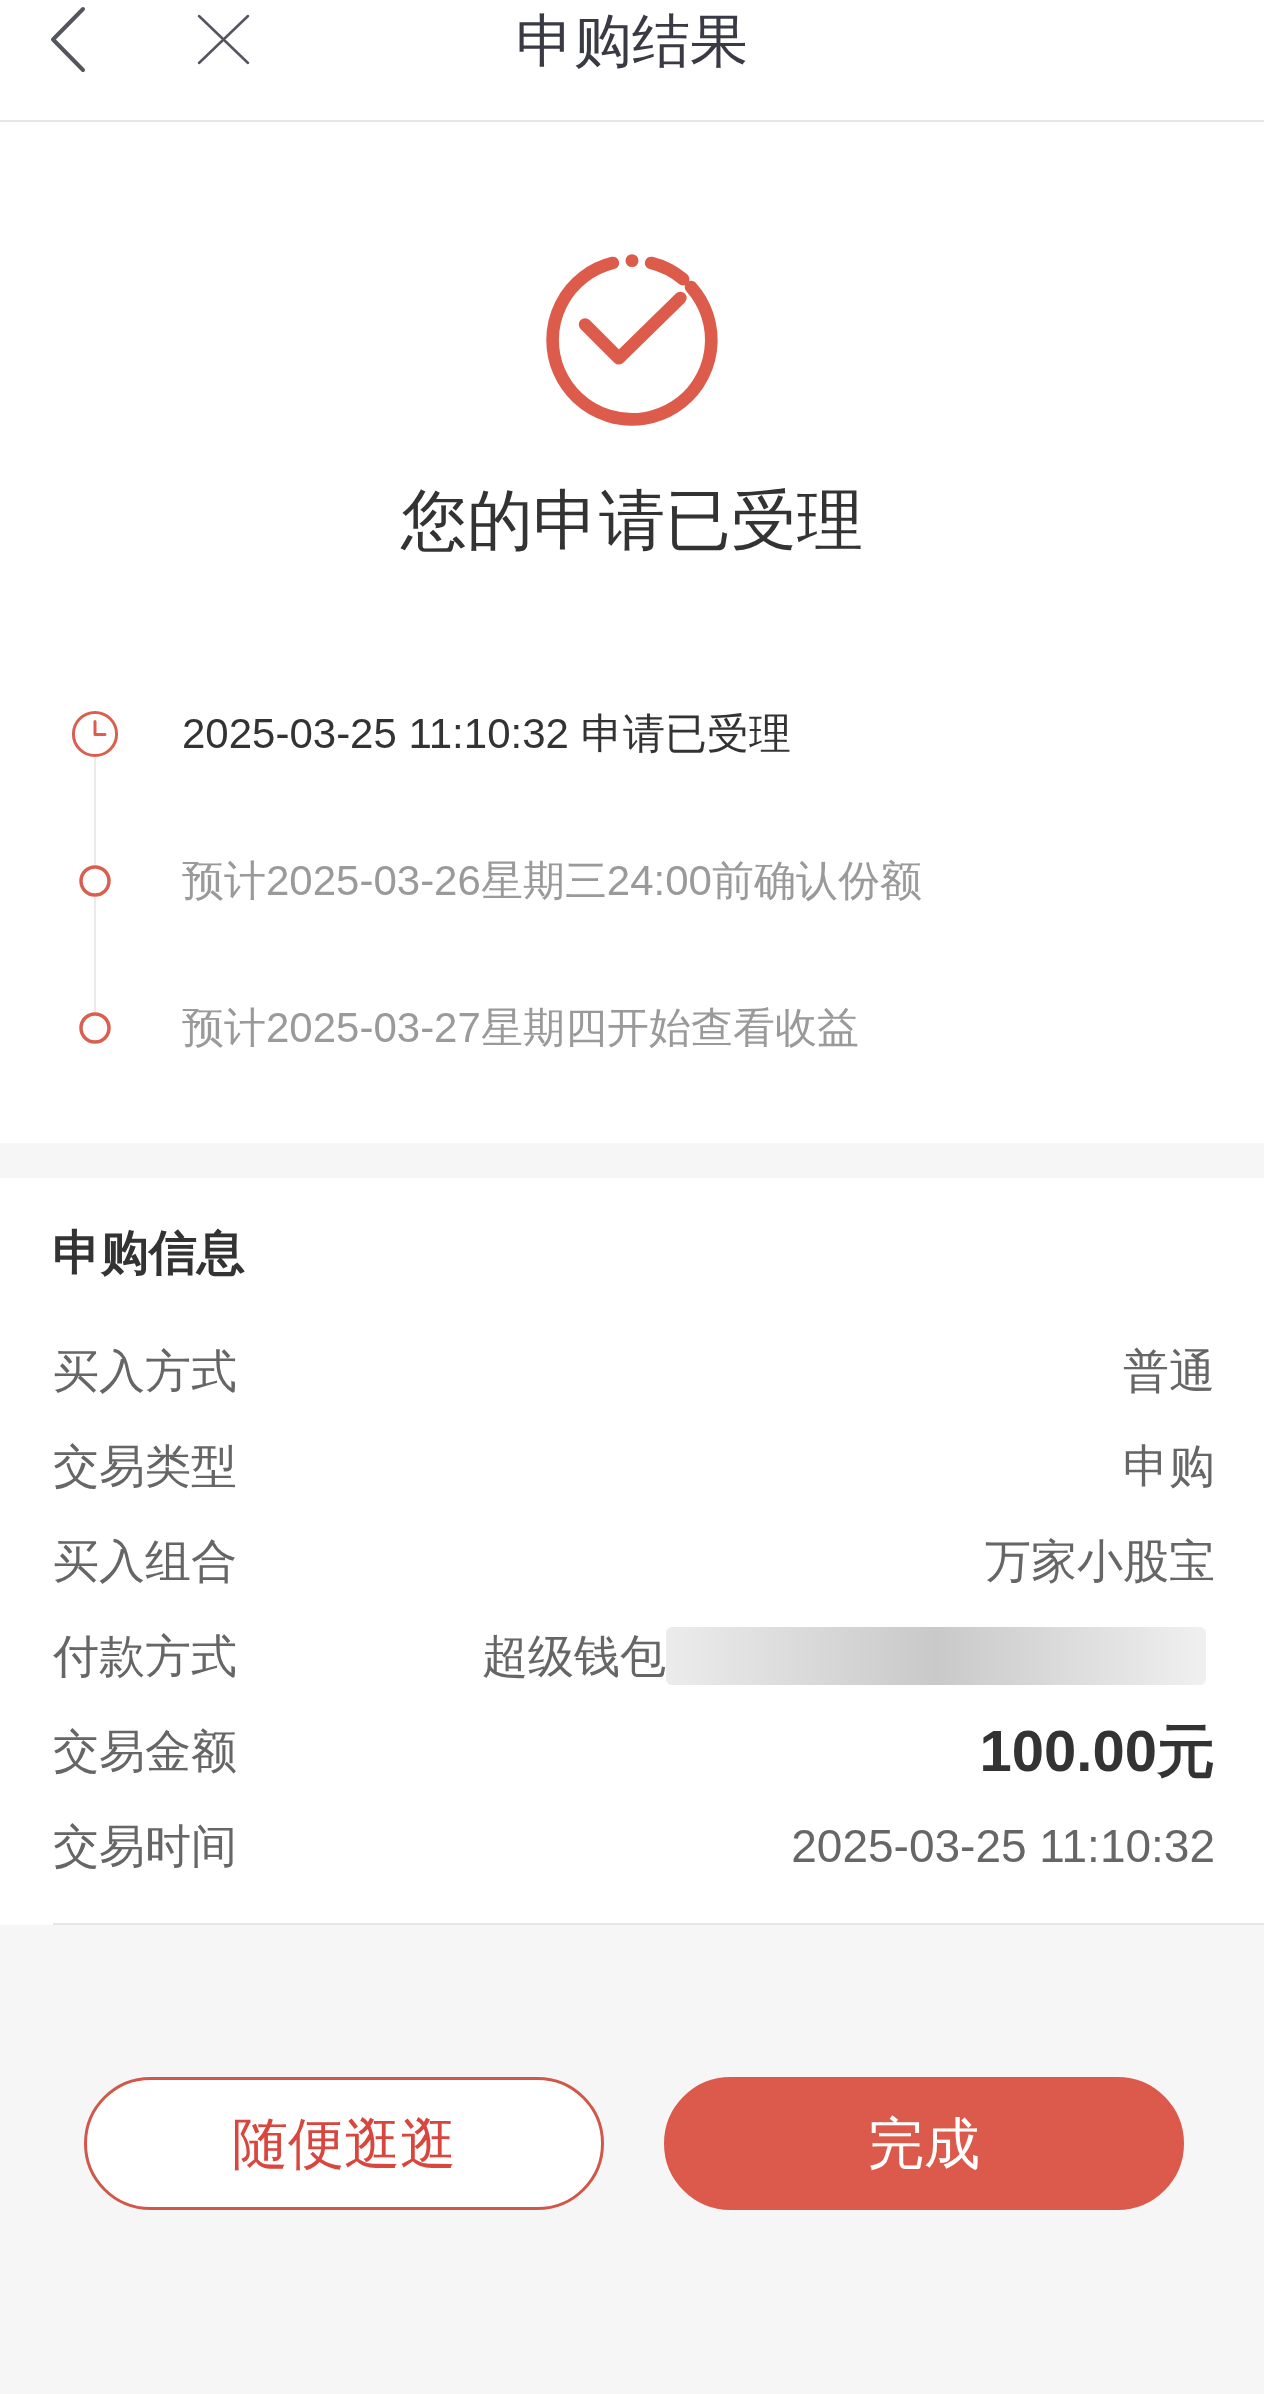  Describe the element at coordinates (1100, 1561) in the screenshot. I see `info-value: 万家小股宝` at that location.